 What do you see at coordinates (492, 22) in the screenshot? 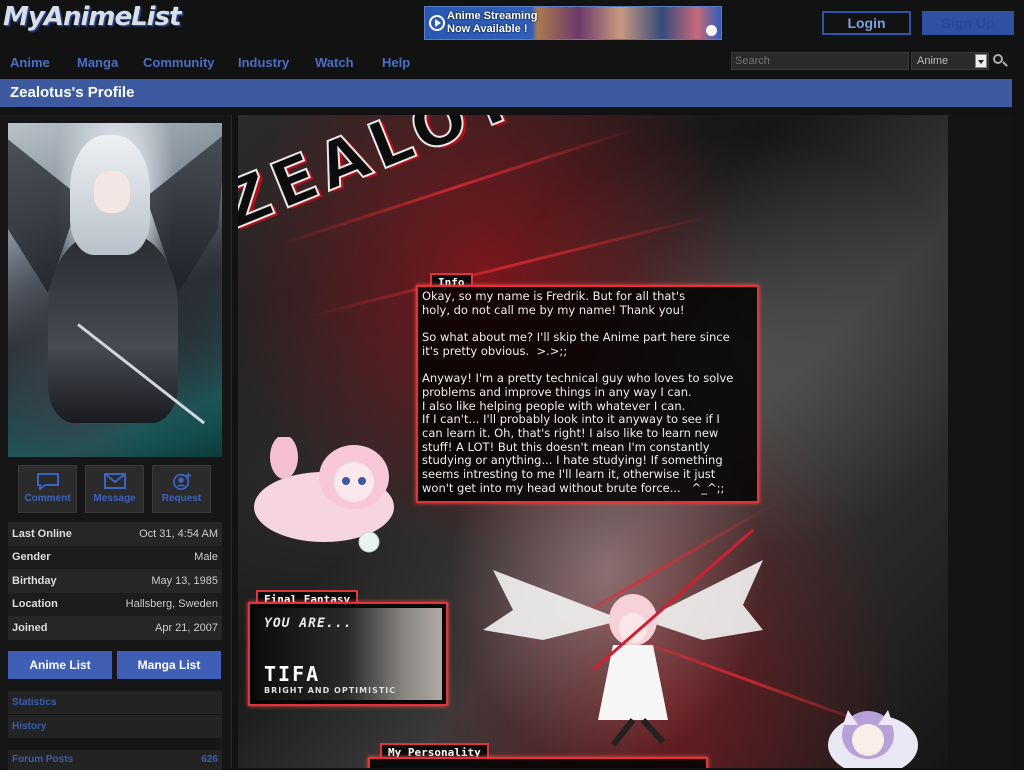
I see `banner-text: Anime Streaming Now Available !` at bounding box center [492, 22].